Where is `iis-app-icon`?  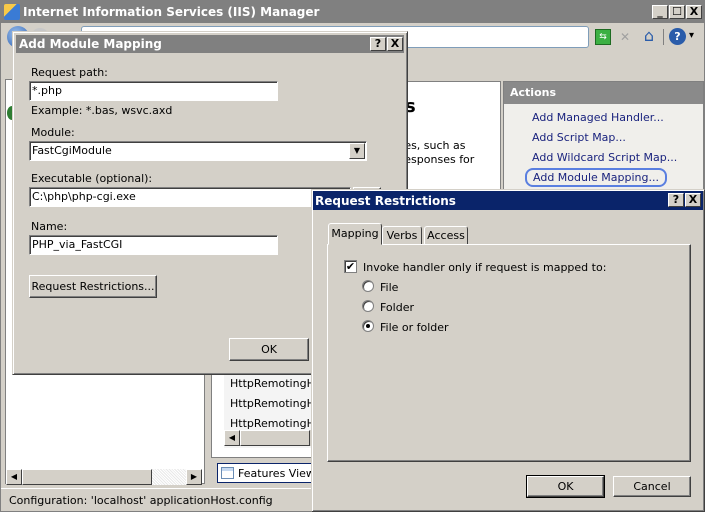
iis-app-icon is located at coordinates (12, 12).